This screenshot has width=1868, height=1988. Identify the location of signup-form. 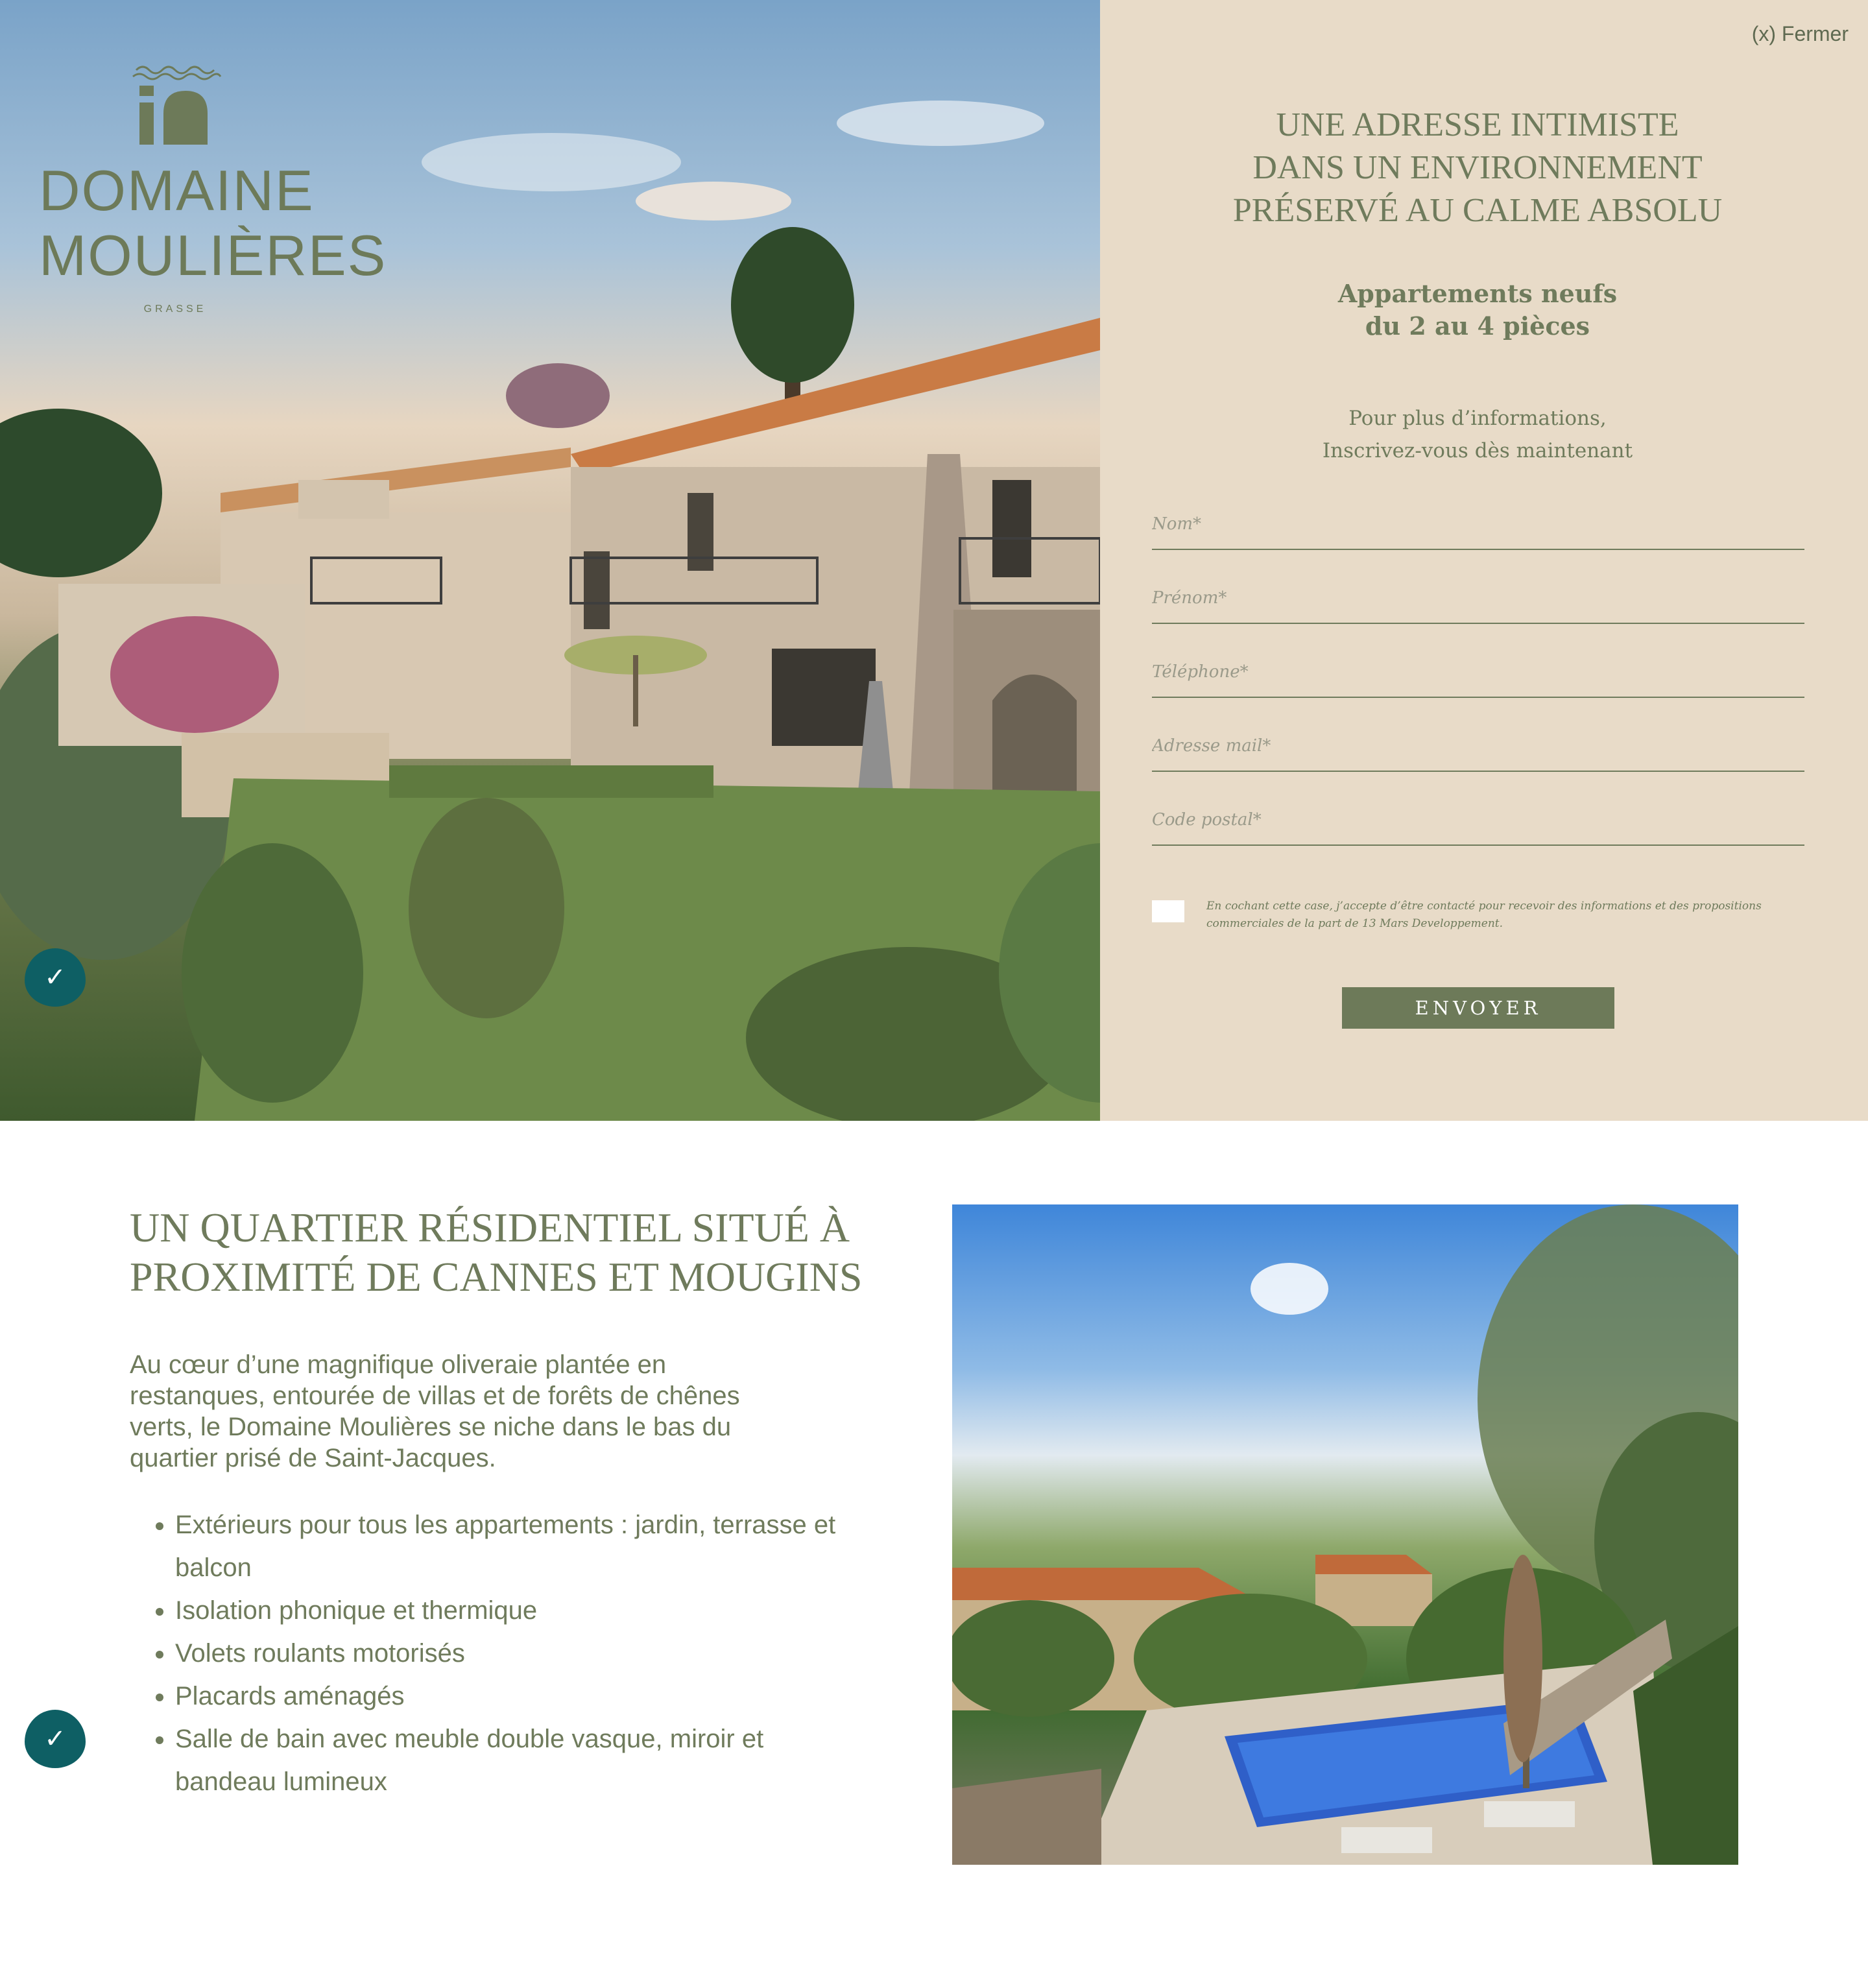
(1478, 678).